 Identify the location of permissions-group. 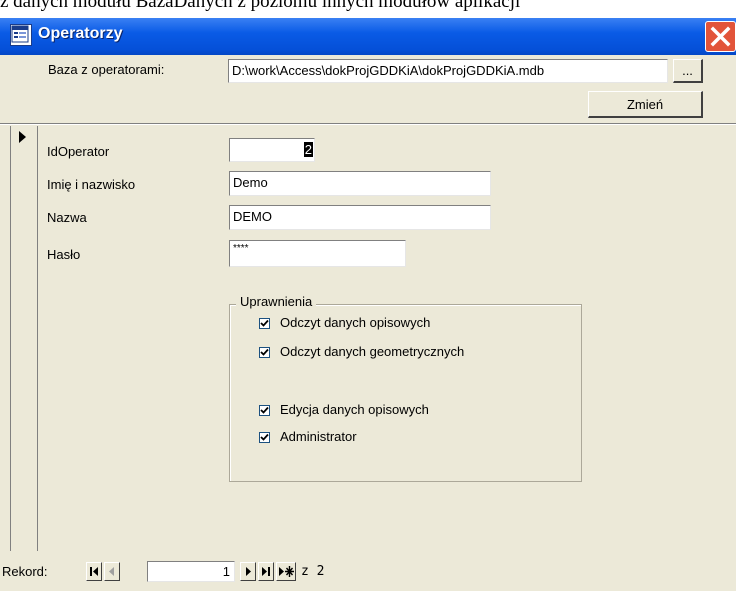
(405, 393).